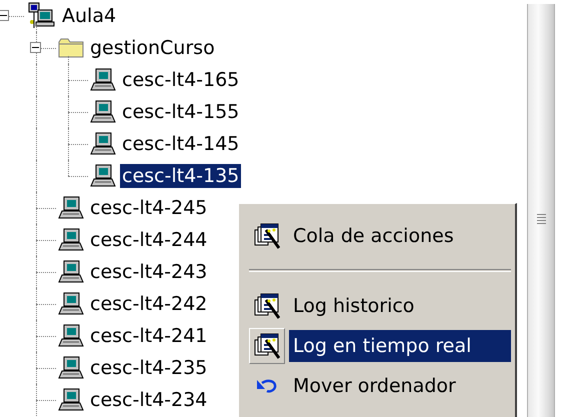 The height and width of the screenshot is (417, 565). What do you see at coordinates (541, 220) in the screenshot?
I see `scrollbar-grip-icon` at bounding box center [541, 220].